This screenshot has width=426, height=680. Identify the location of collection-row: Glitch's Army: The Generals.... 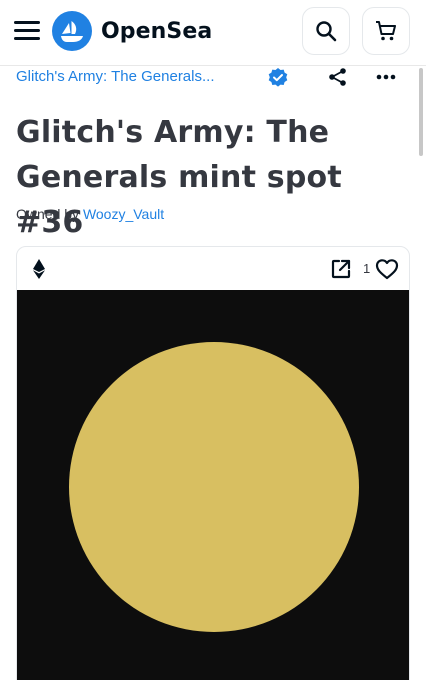
(213, 79).